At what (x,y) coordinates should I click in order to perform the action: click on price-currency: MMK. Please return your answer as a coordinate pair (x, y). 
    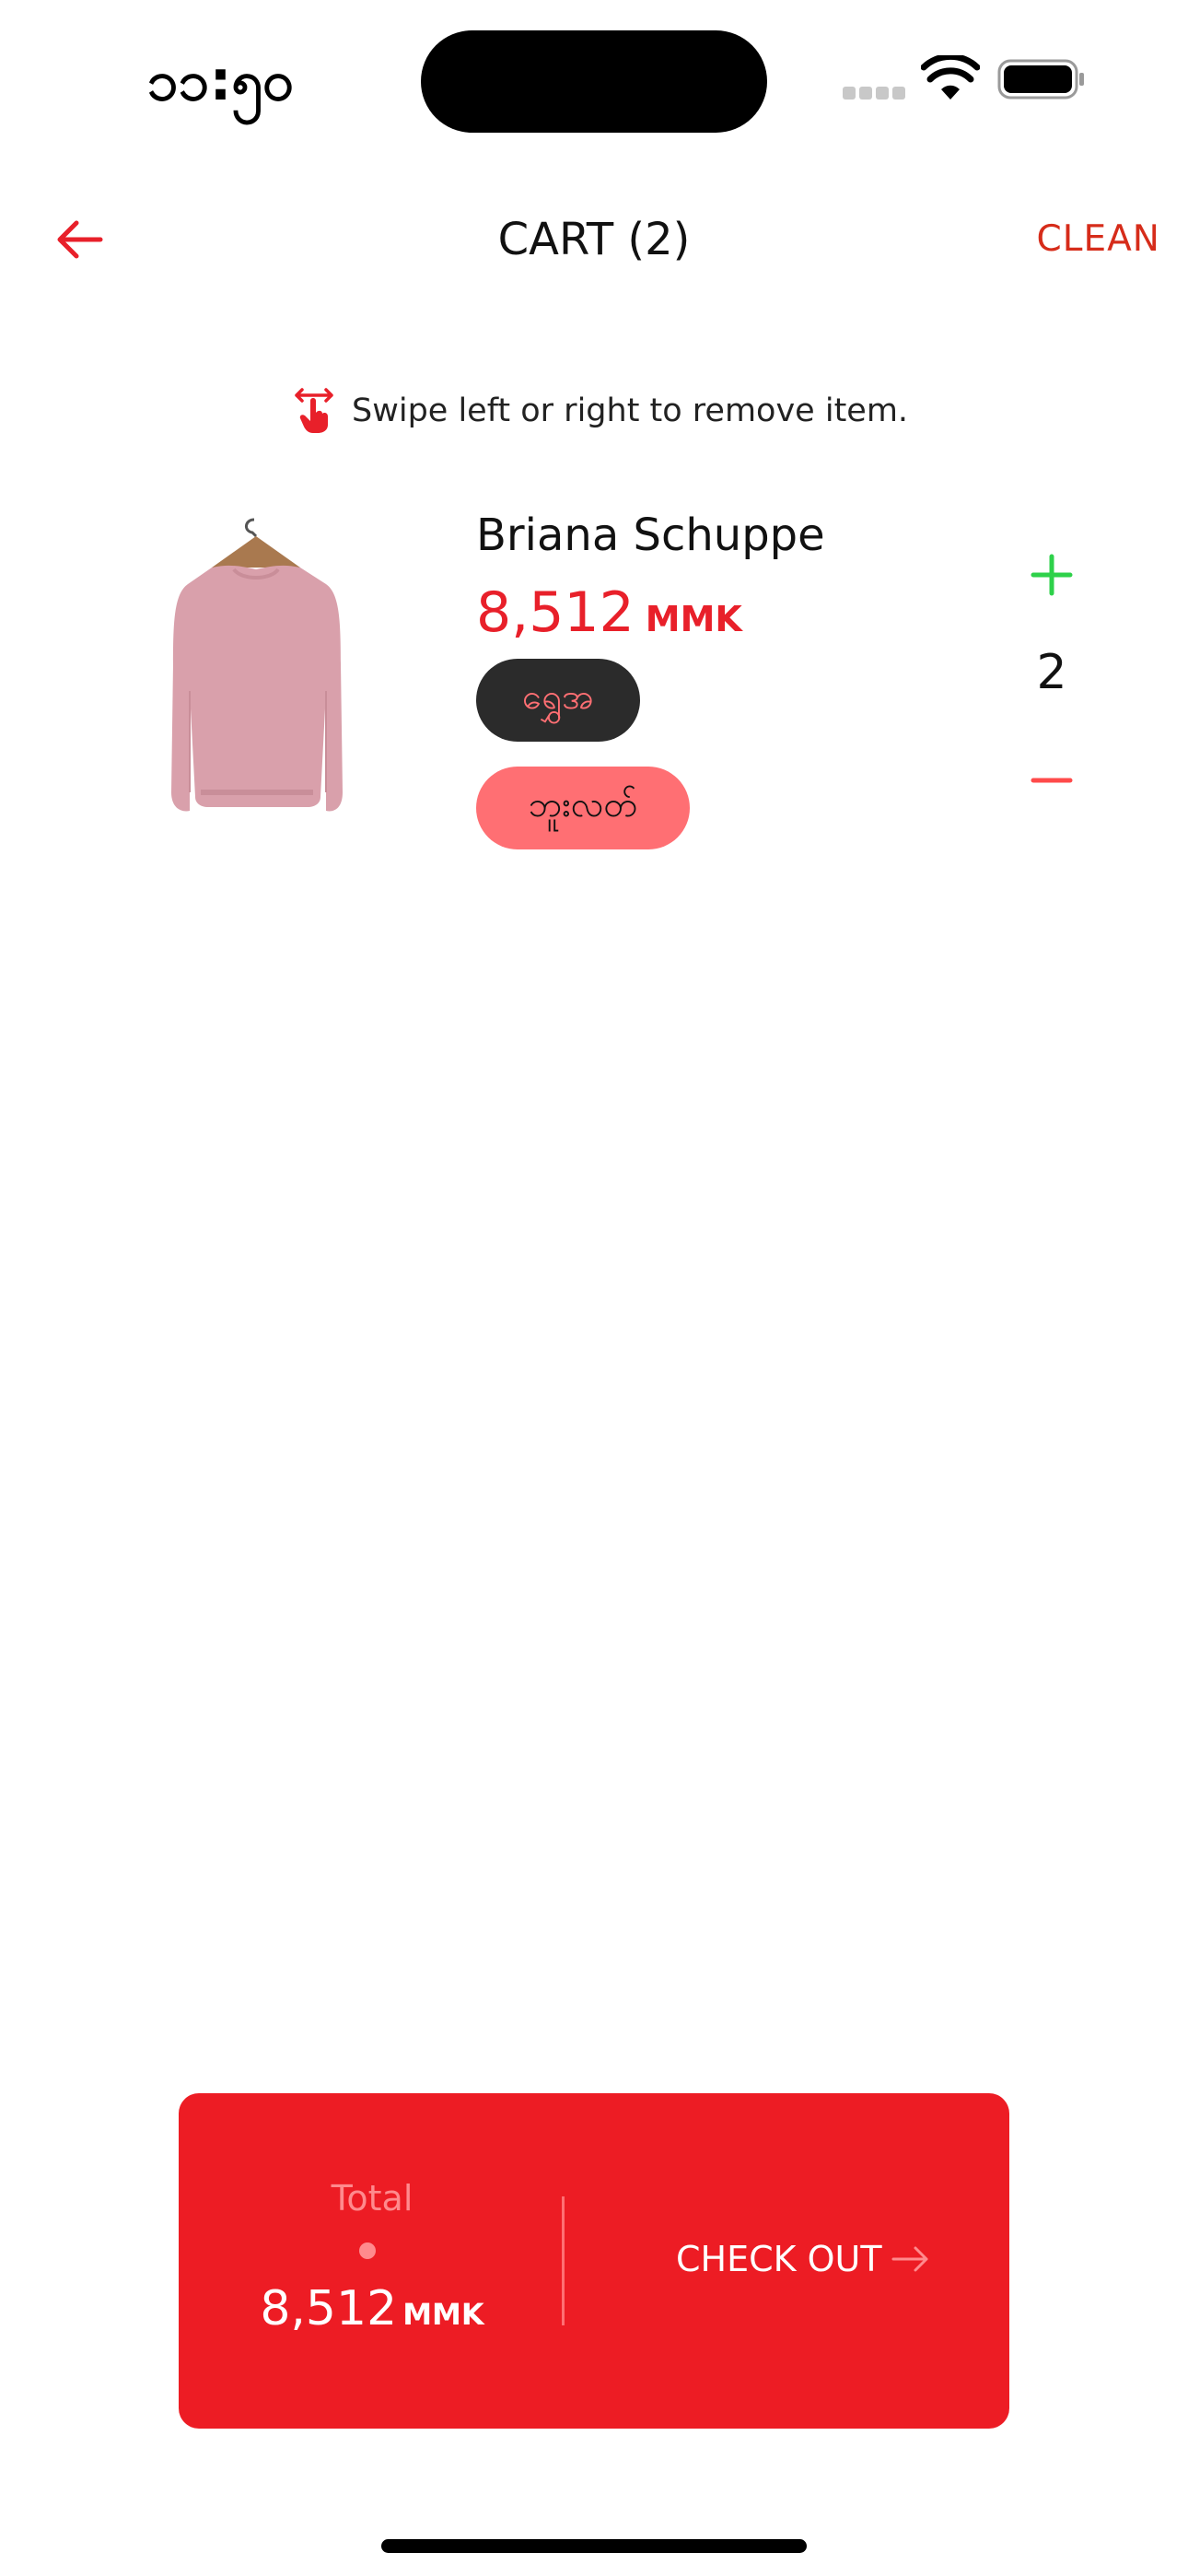
    Looking at the image, I should click on (693, 619).